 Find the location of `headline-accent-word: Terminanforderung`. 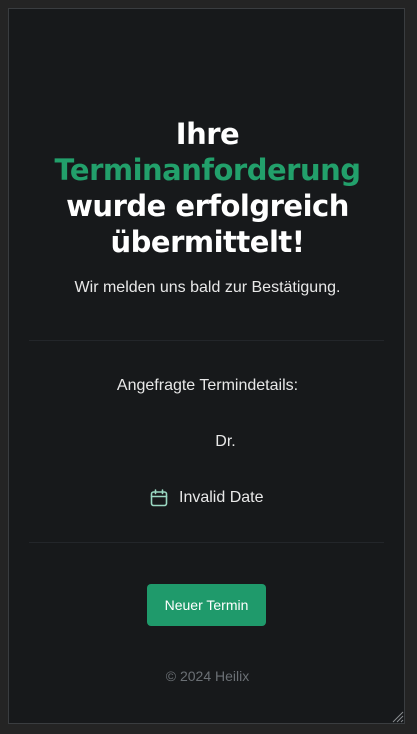

headline-accent-word: Terminanforderung is located at coordinates (207, 170).